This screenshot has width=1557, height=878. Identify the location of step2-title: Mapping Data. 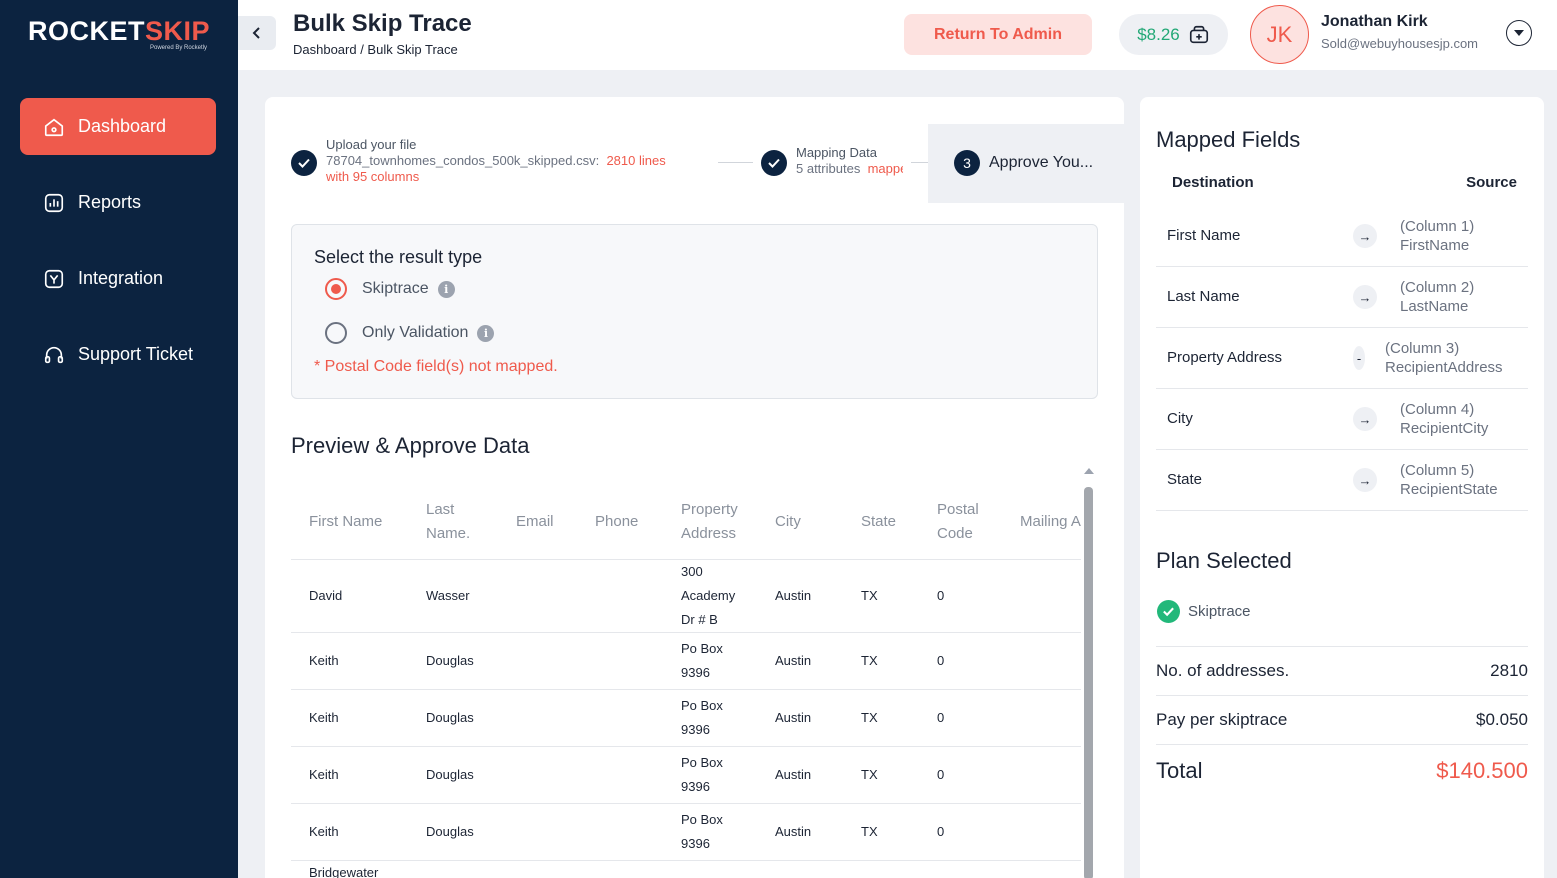
(836, 152).